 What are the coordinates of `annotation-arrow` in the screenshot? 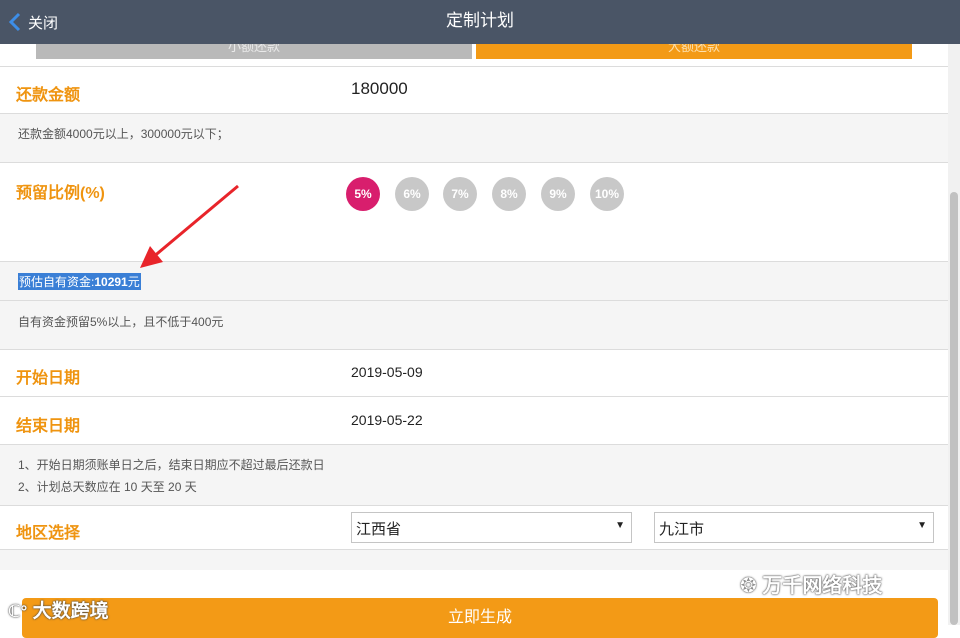 It's located at (189, 226).